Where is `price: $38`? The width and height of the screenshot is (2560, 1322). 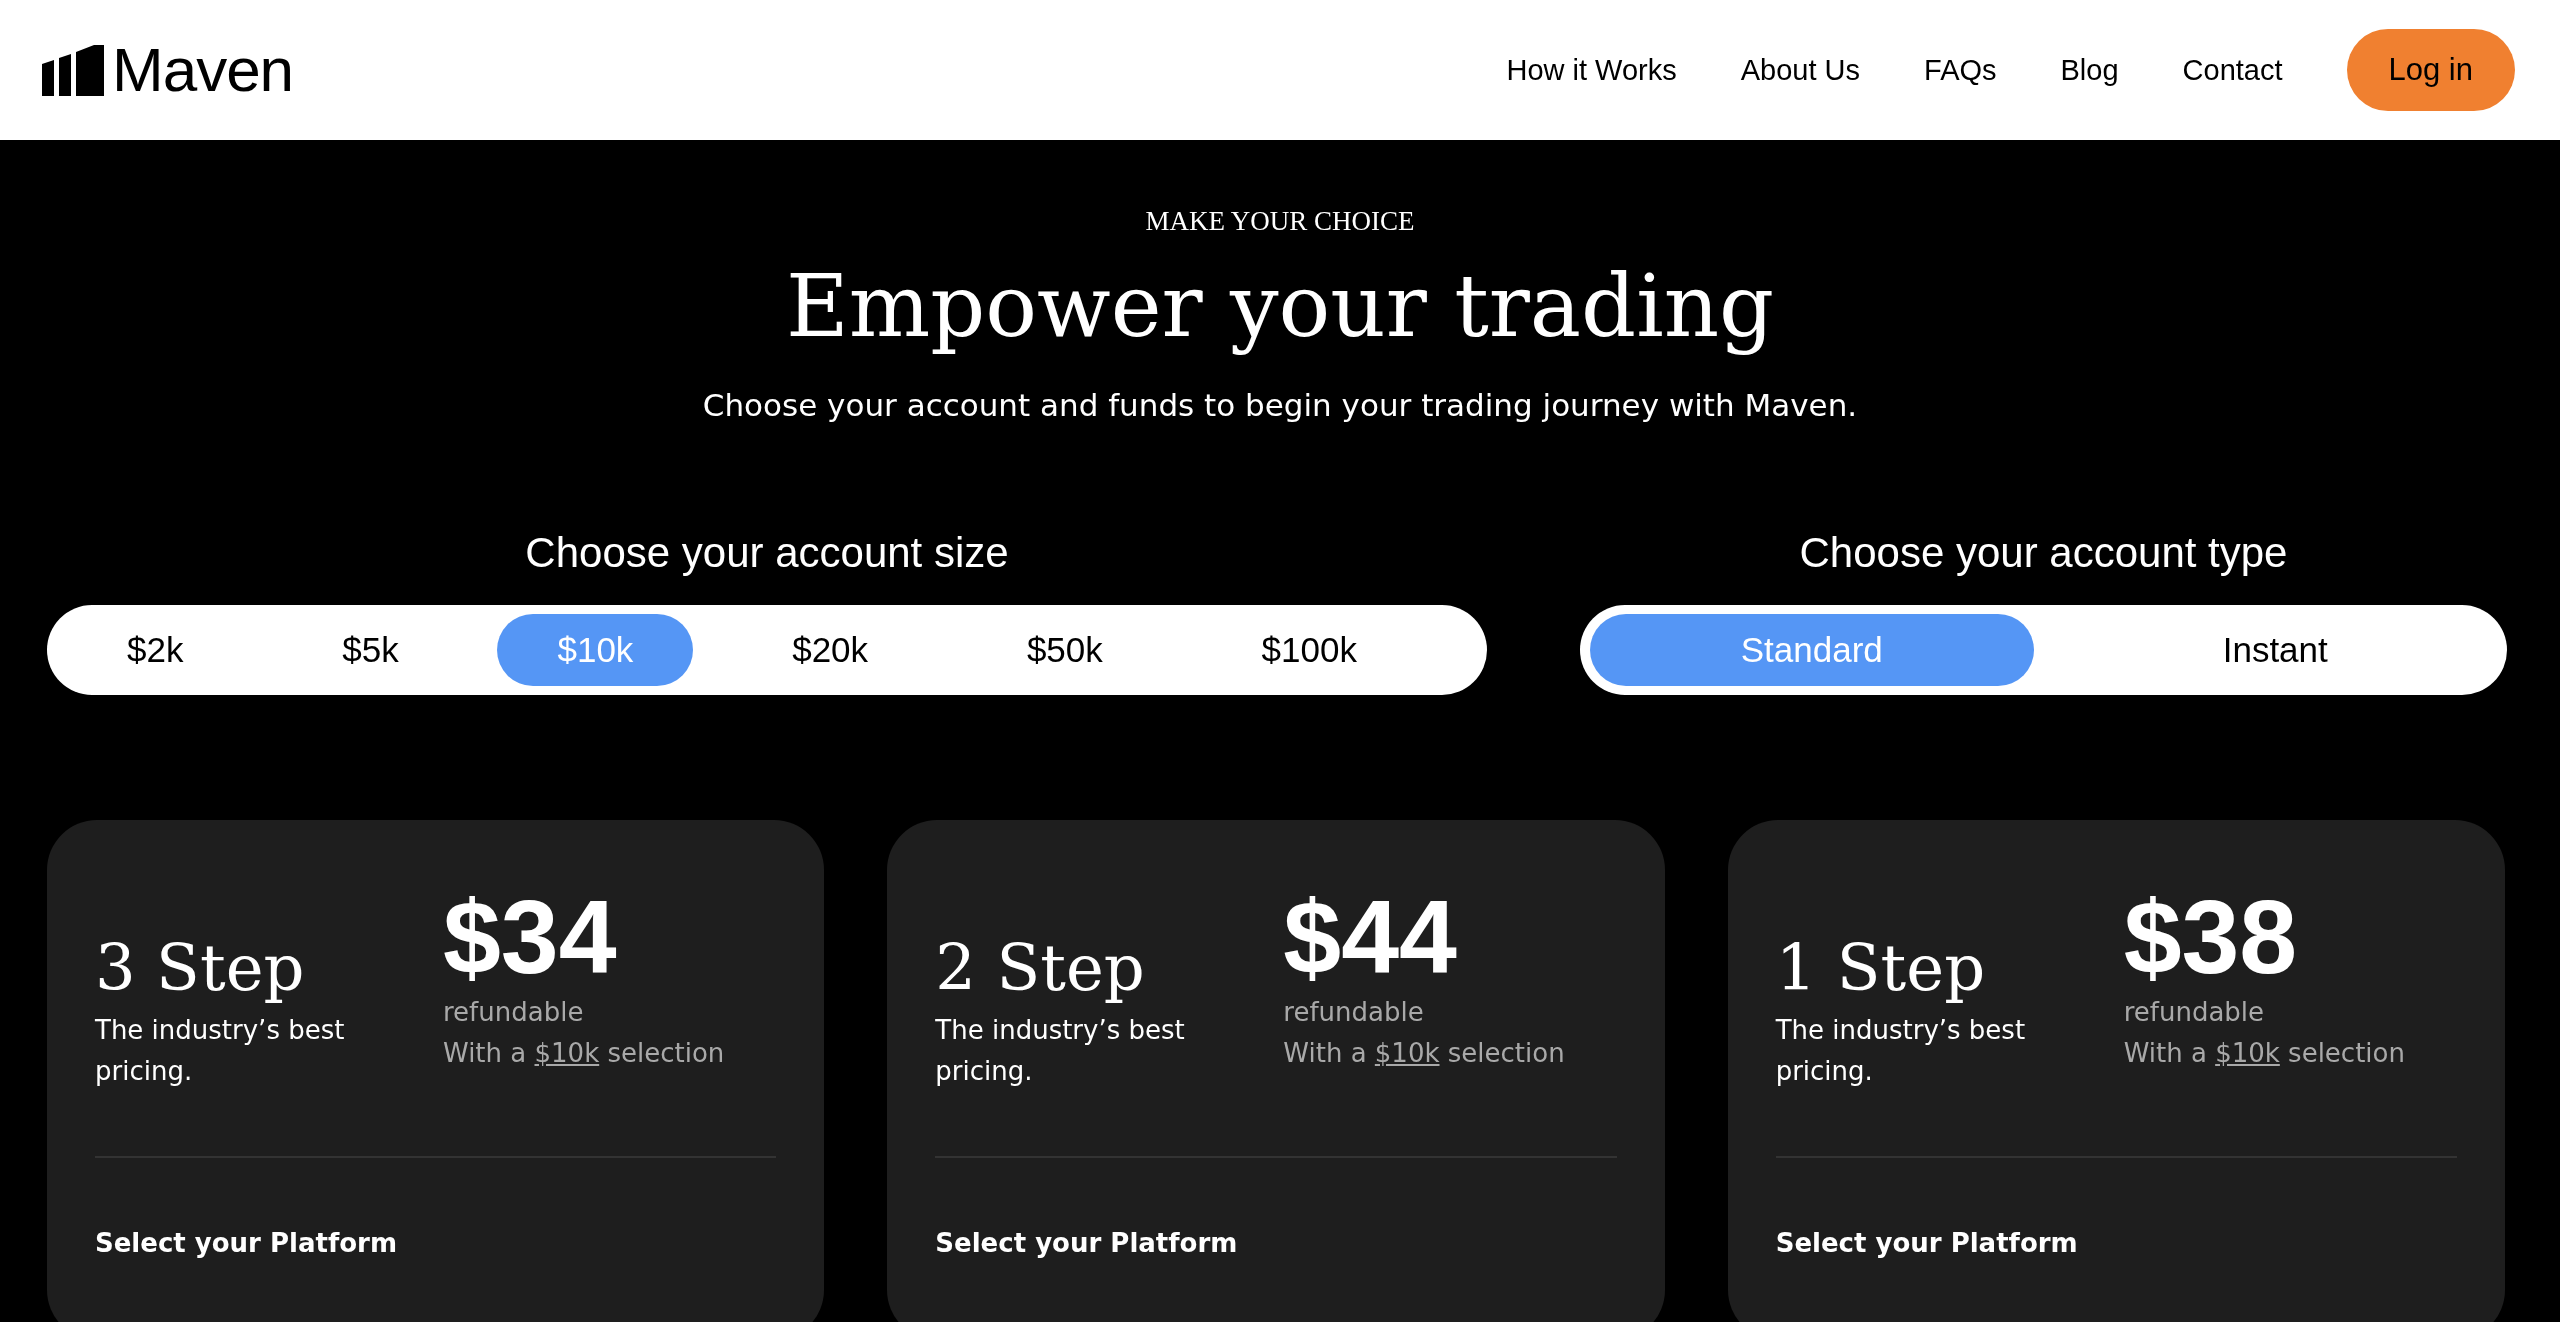 price: $38 is located at coordinates (2211, 937).